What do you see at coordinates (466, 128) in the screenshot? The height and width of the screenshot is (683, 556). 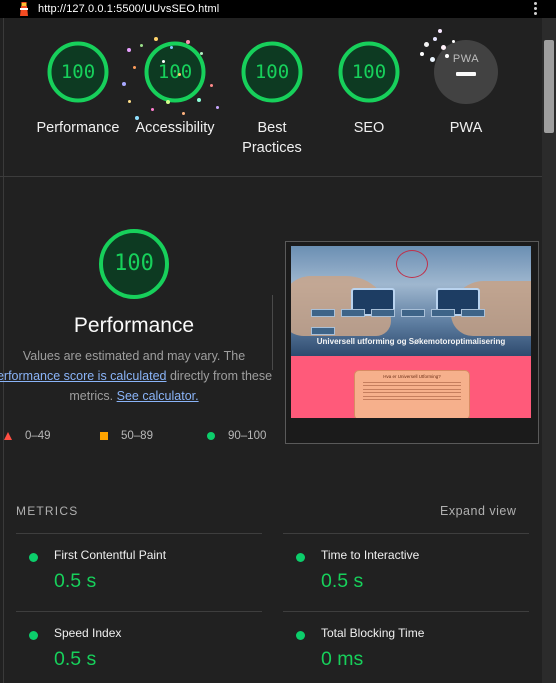 I see `gauge-label: PWA` at bounding box center [466, 128].